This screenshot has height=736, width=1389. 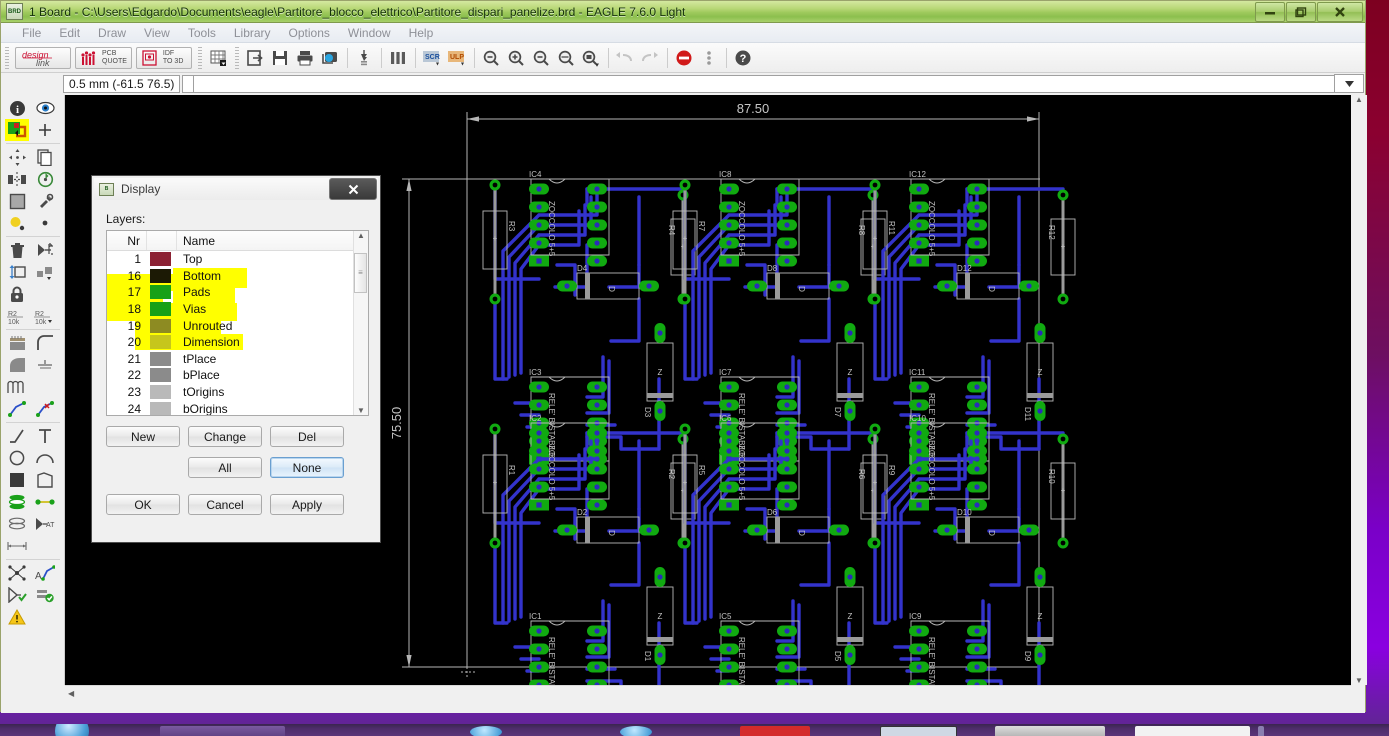 I want to click on optimize-icon, so click(x=45, y=365).